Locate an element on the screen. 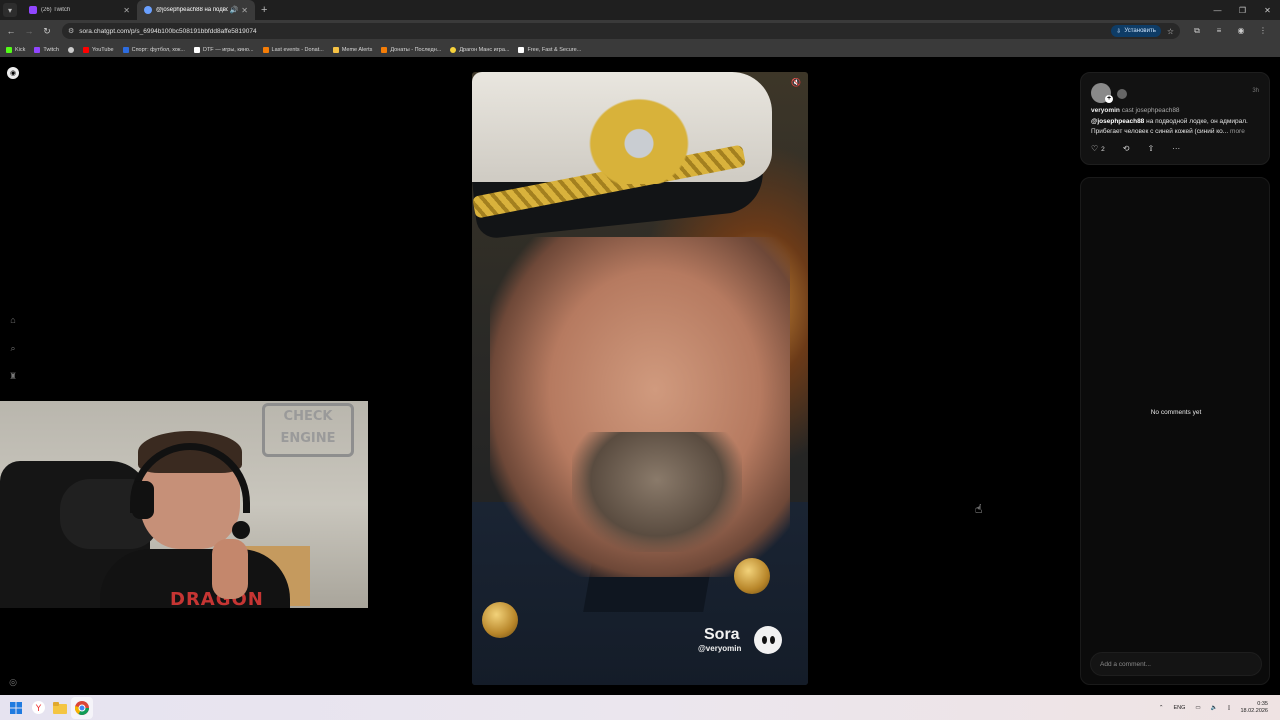 This screenshot has height=720, width=1280. reload-icon: ↻ is located at coordinates (47, 31).